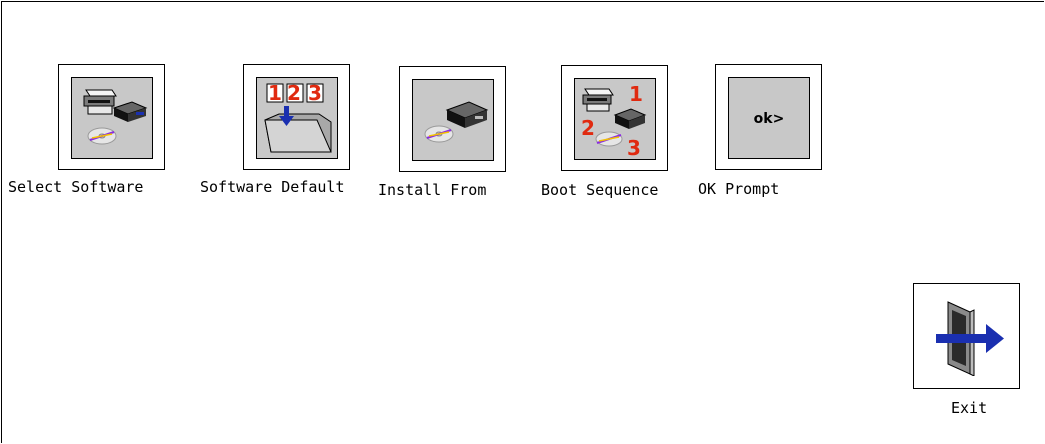  What do you see at coordinates (294, 93) in the screenshot?
I see `default-number-2: 2` at bounding box center [294, 93].